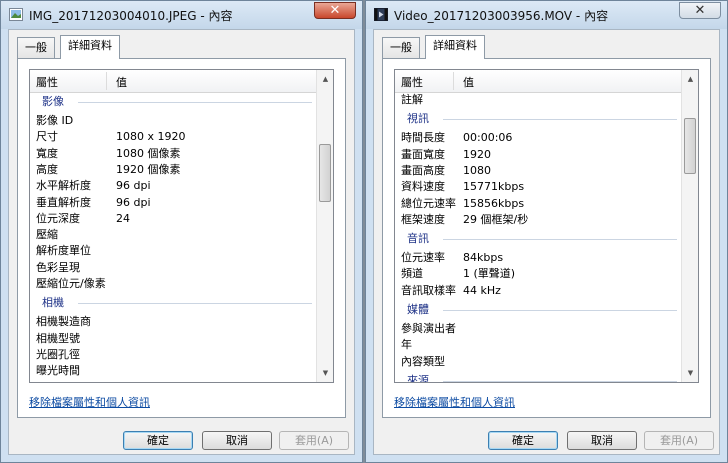 This screenshot has width=728, height=463. I want to click on group-label: 媒體, so click(418, 309).